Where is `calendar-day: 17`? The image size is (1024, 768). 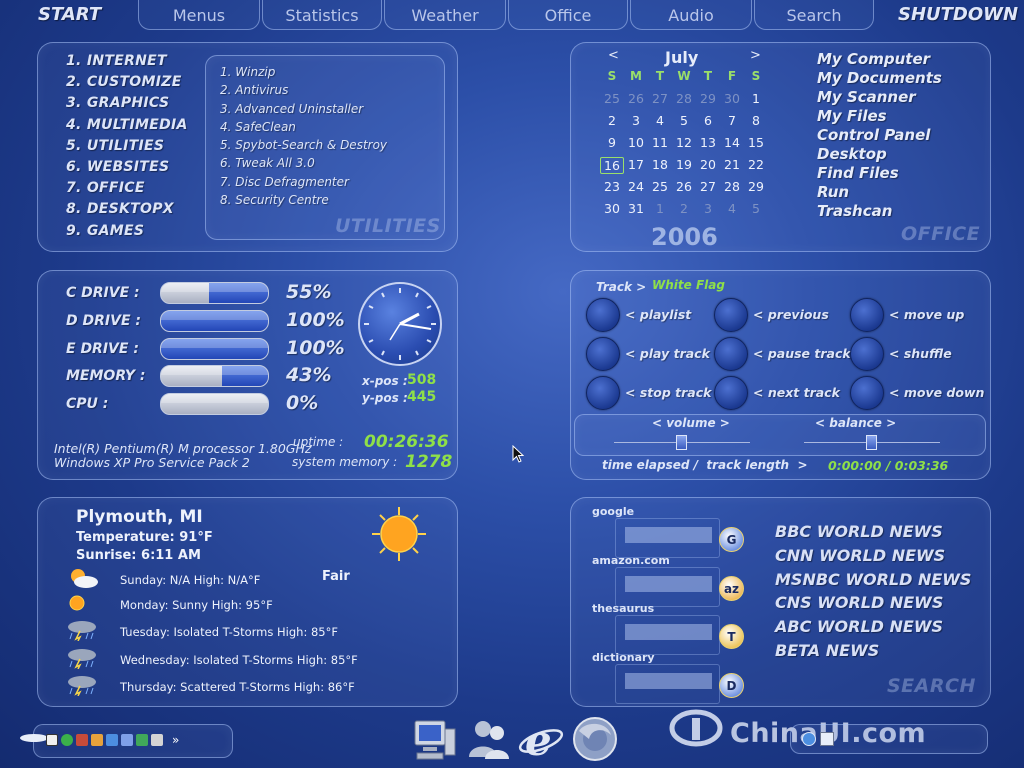 calendar-day: 17 is located at coordinates (636, 165).